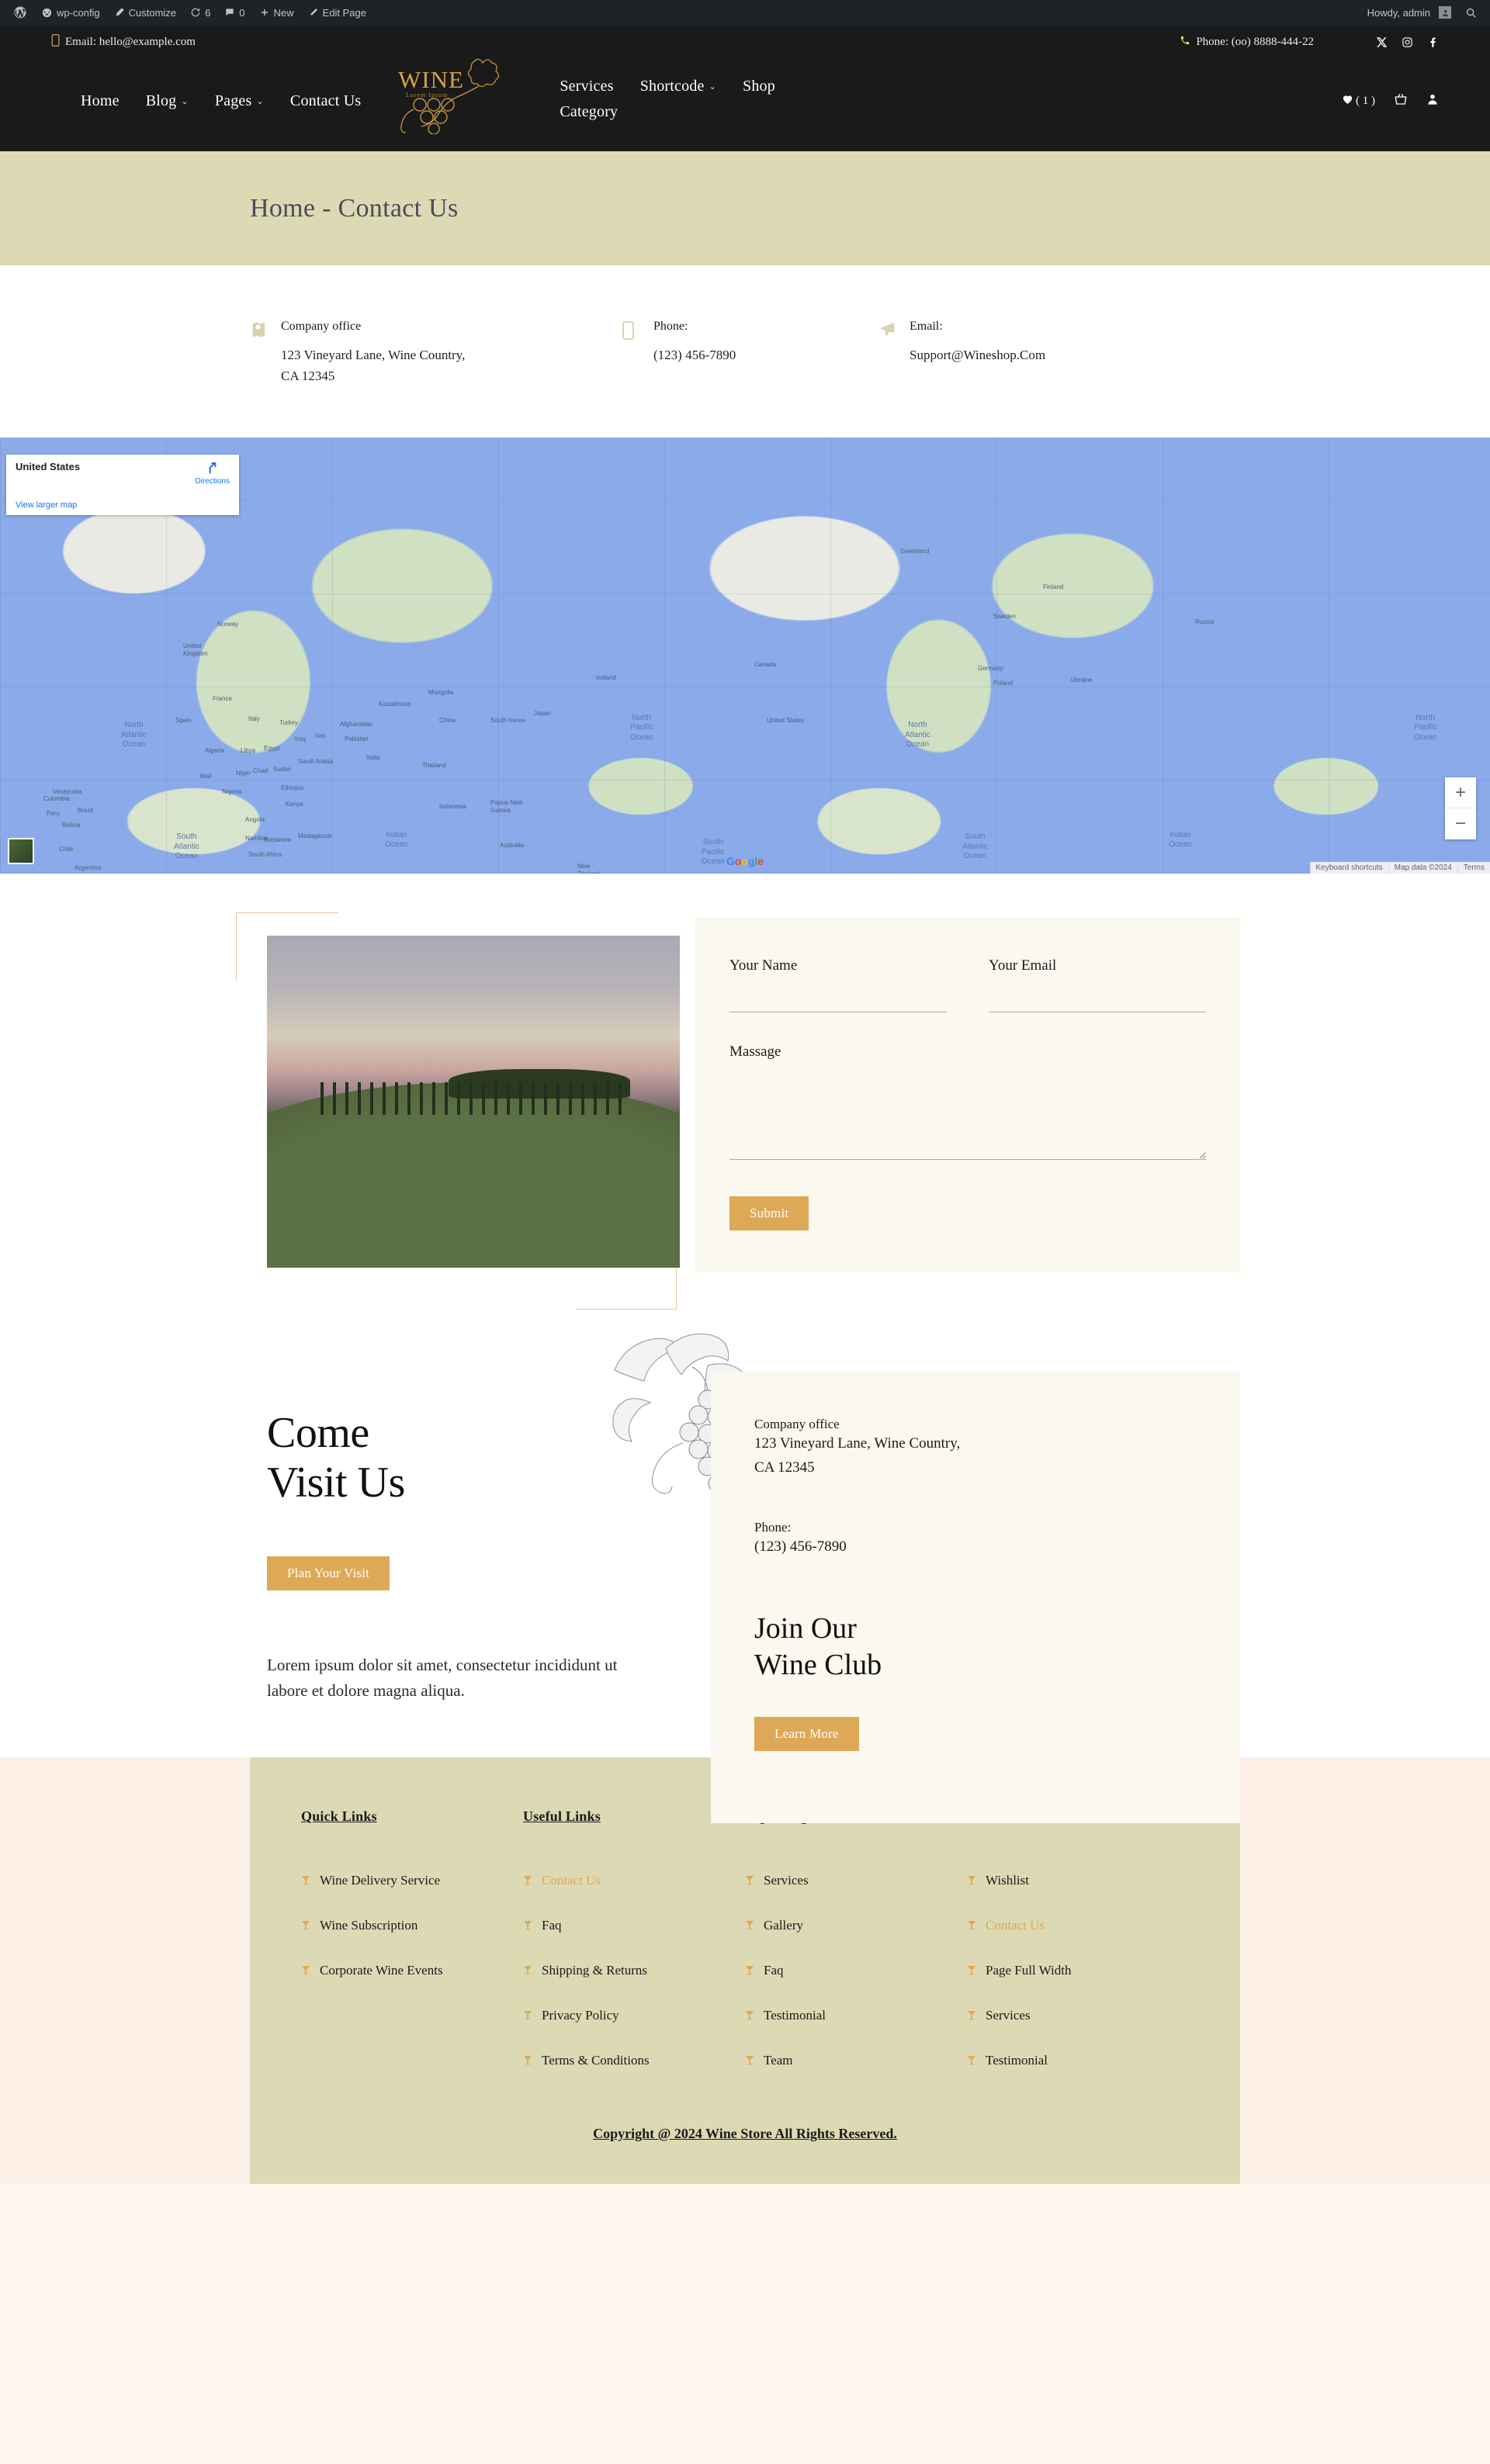 The width and height of the screenshot is (1490, 2464). What do you see at coordinates (713, 87) in the screenshot?
I see `chevron-down-icon: ⌄` at bounding box center [713, 87].